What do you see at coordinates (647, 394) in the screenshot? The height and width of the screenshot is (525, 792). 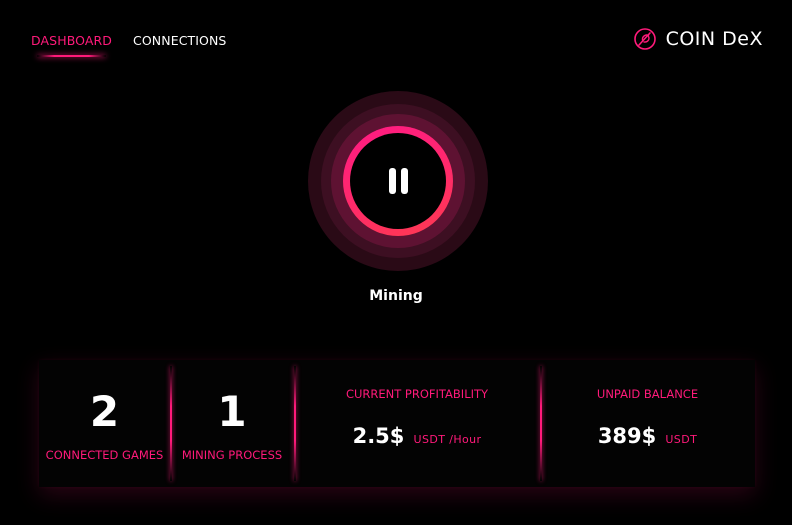 I see `unpaid-balance-label: UNPAID BALANCE` at bounding box center [647, 394].